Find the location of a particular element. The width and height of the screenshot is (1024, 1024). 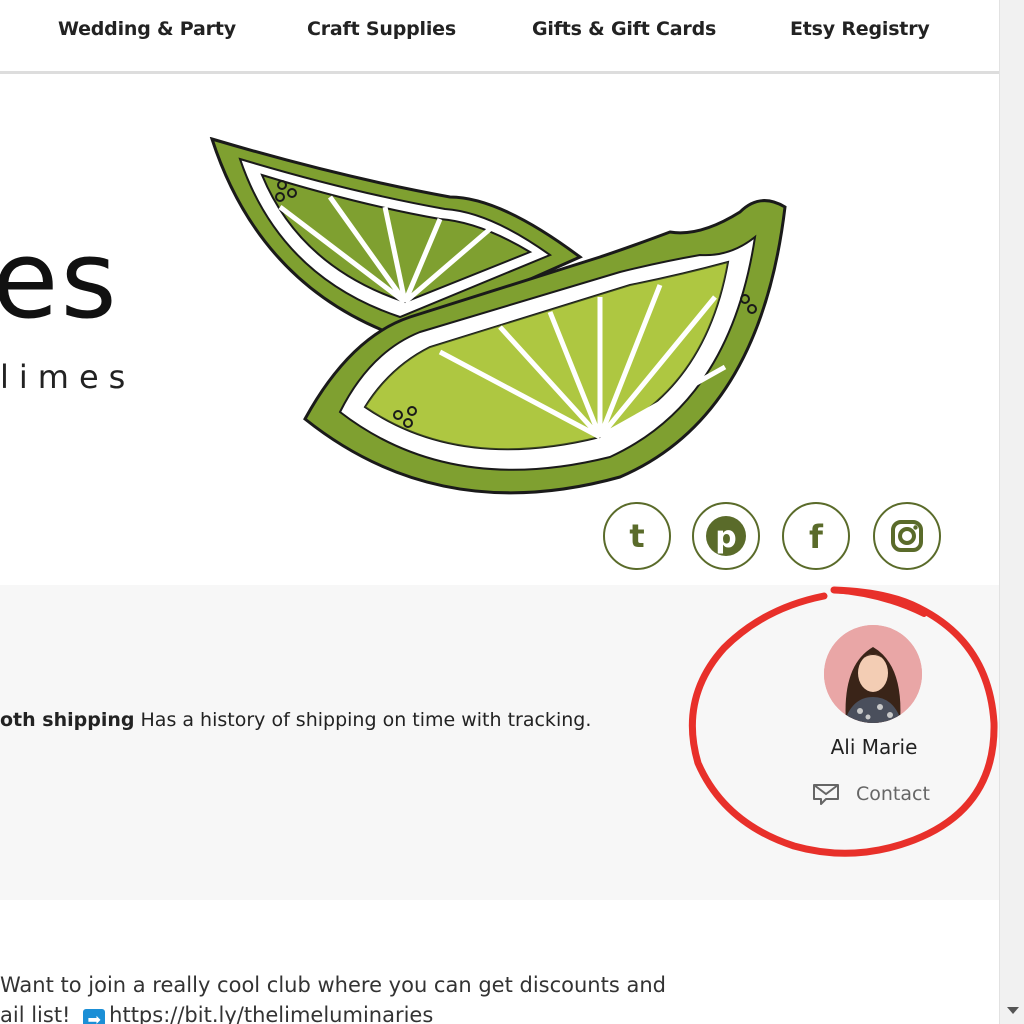

nav-etsy-registry: Etsy Registry is located at coordinates (860, 29).